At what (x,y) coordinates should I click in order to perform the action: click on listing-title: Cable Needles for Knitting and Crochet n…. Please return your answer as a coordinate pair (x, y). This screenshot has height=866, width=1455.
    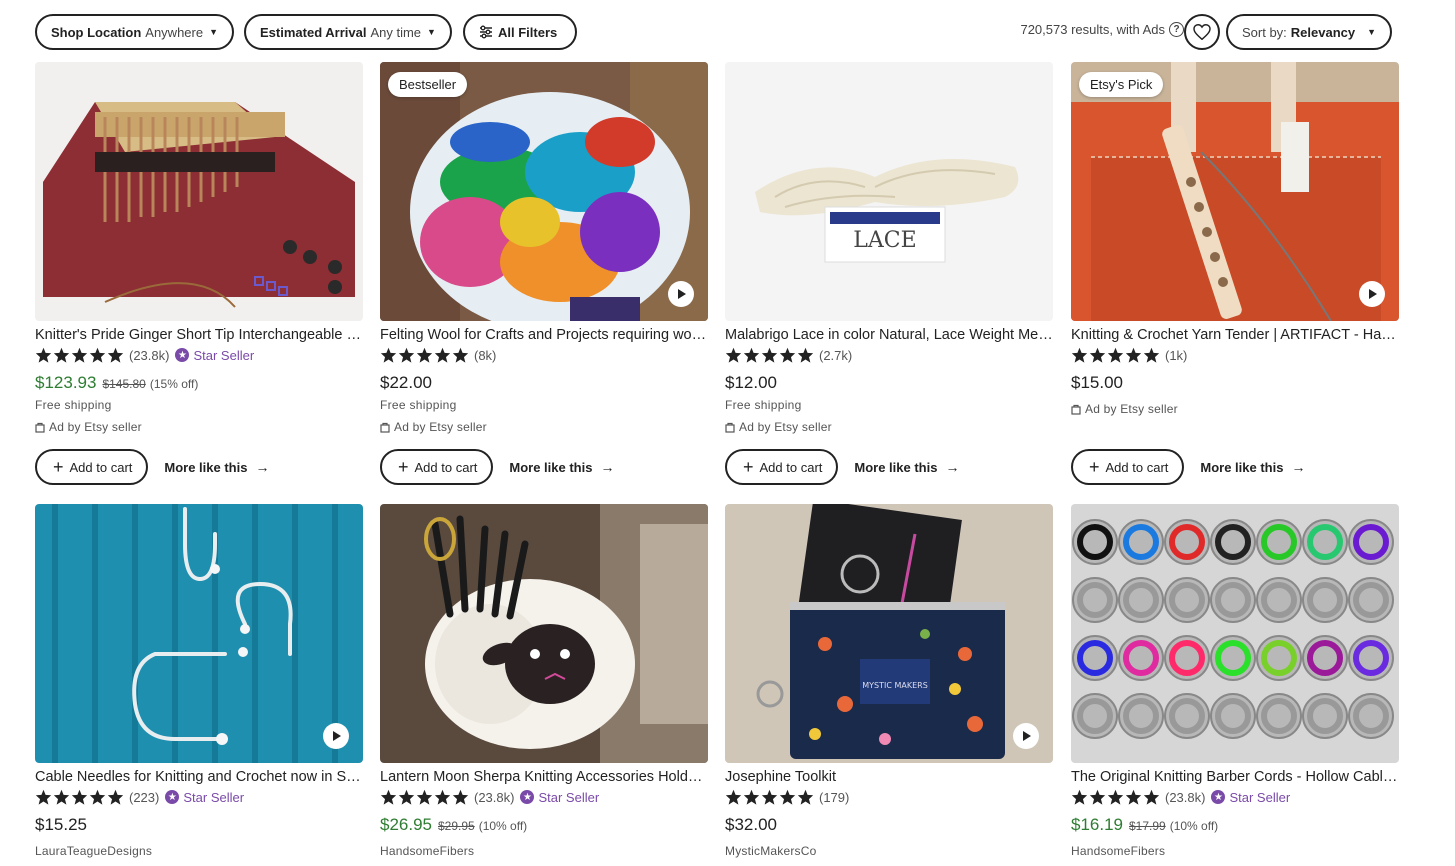
    Looking at the image, I should click on (199, 777).